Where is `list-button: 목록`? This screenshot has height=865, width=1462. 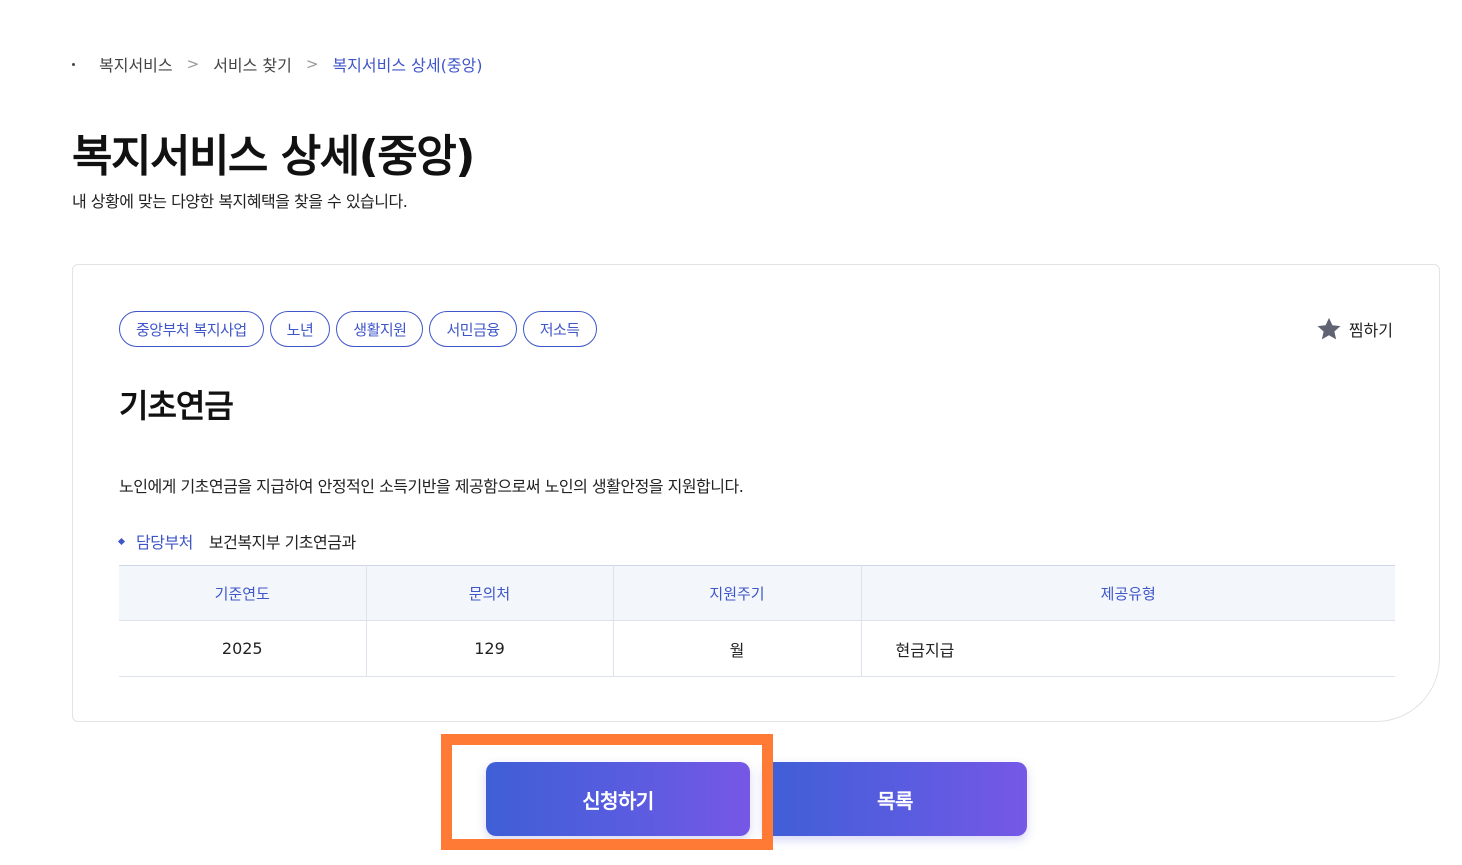 list-button: 목록 is located at coordinates (895, 799).